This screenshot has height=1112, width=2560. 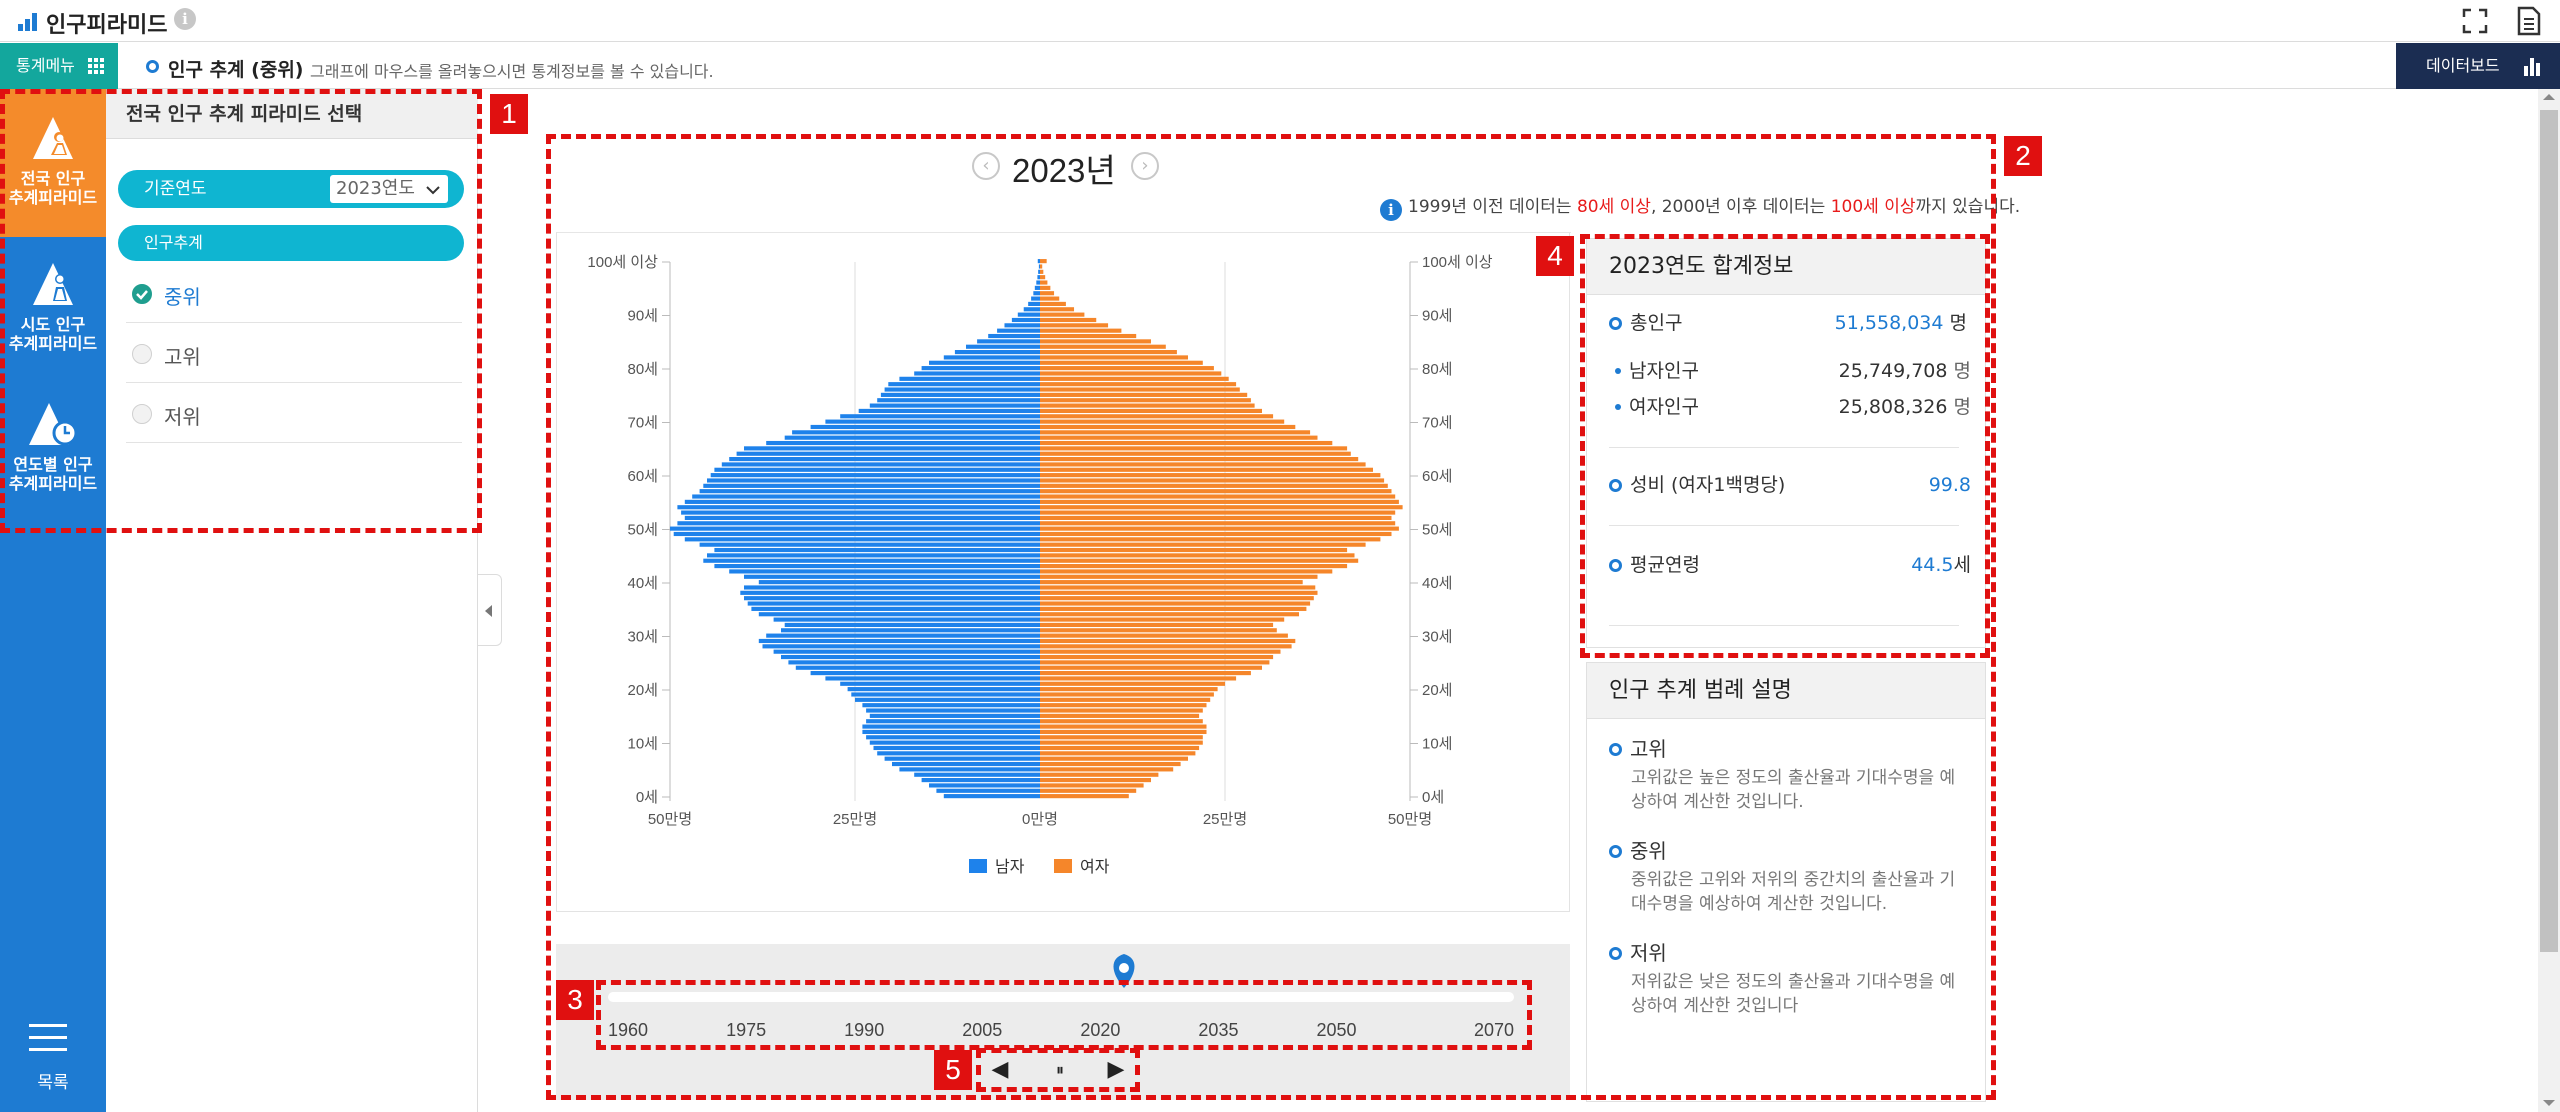 I want to click on y-tick-label-right: 20세, so click(x=1437, y=690).